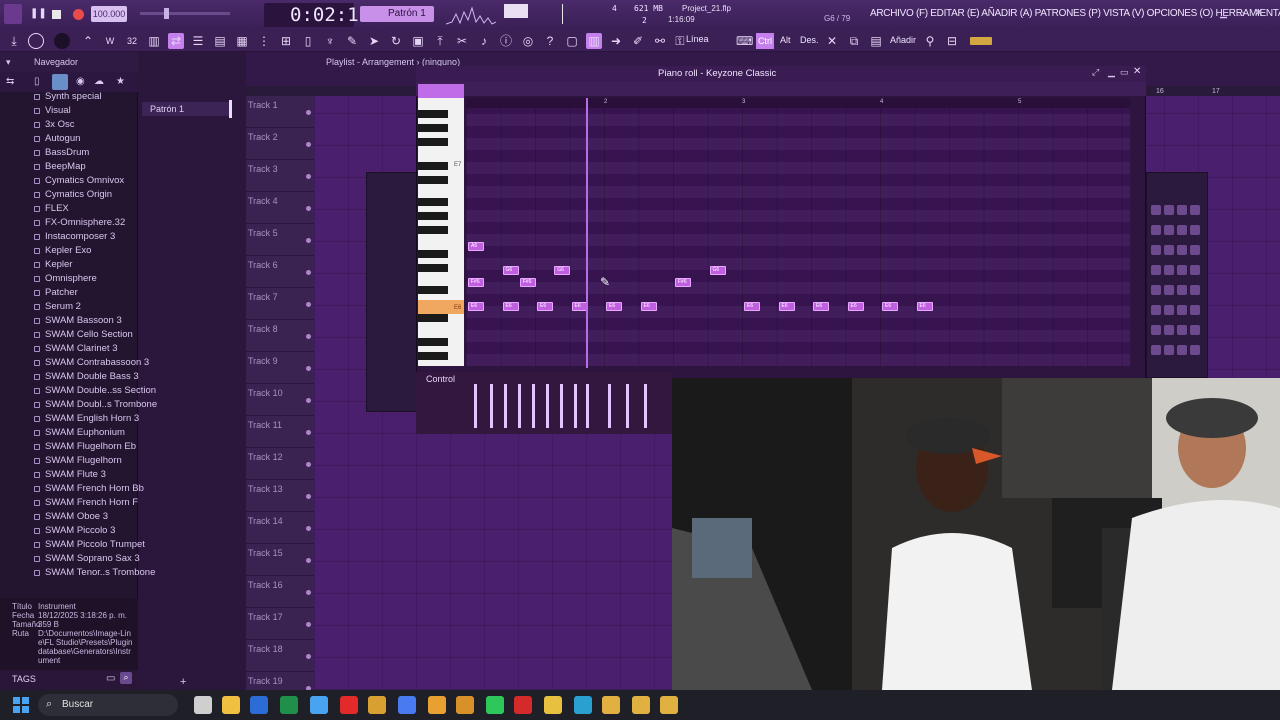 The height and width of the screenshot is (720, 1280). Describe the element at coordinates (876, 41) in the screenshot. I see `paste-icon: ▤` at that location.